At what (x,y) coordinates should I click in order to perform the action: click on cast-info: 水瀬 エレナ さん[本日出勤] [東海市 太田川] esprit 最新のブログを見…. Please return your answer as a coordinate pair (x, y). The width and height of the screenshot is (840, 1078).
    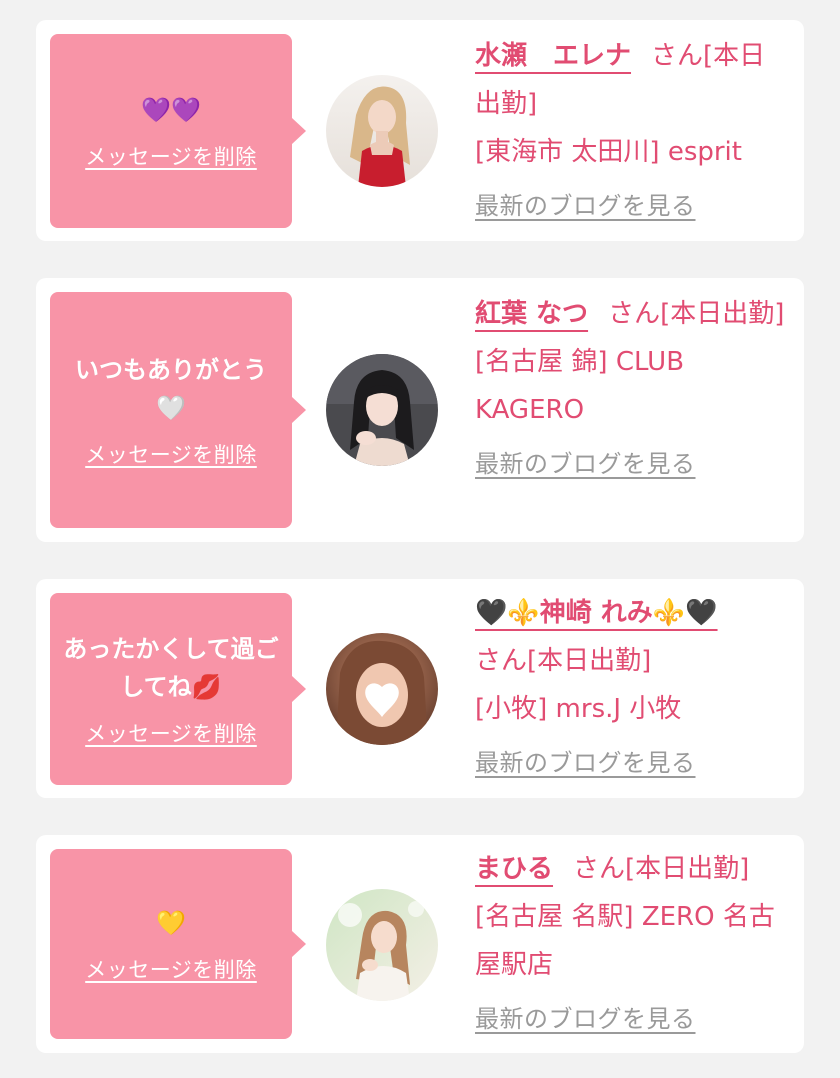
    Looking at the image, I should click on (630, 131).